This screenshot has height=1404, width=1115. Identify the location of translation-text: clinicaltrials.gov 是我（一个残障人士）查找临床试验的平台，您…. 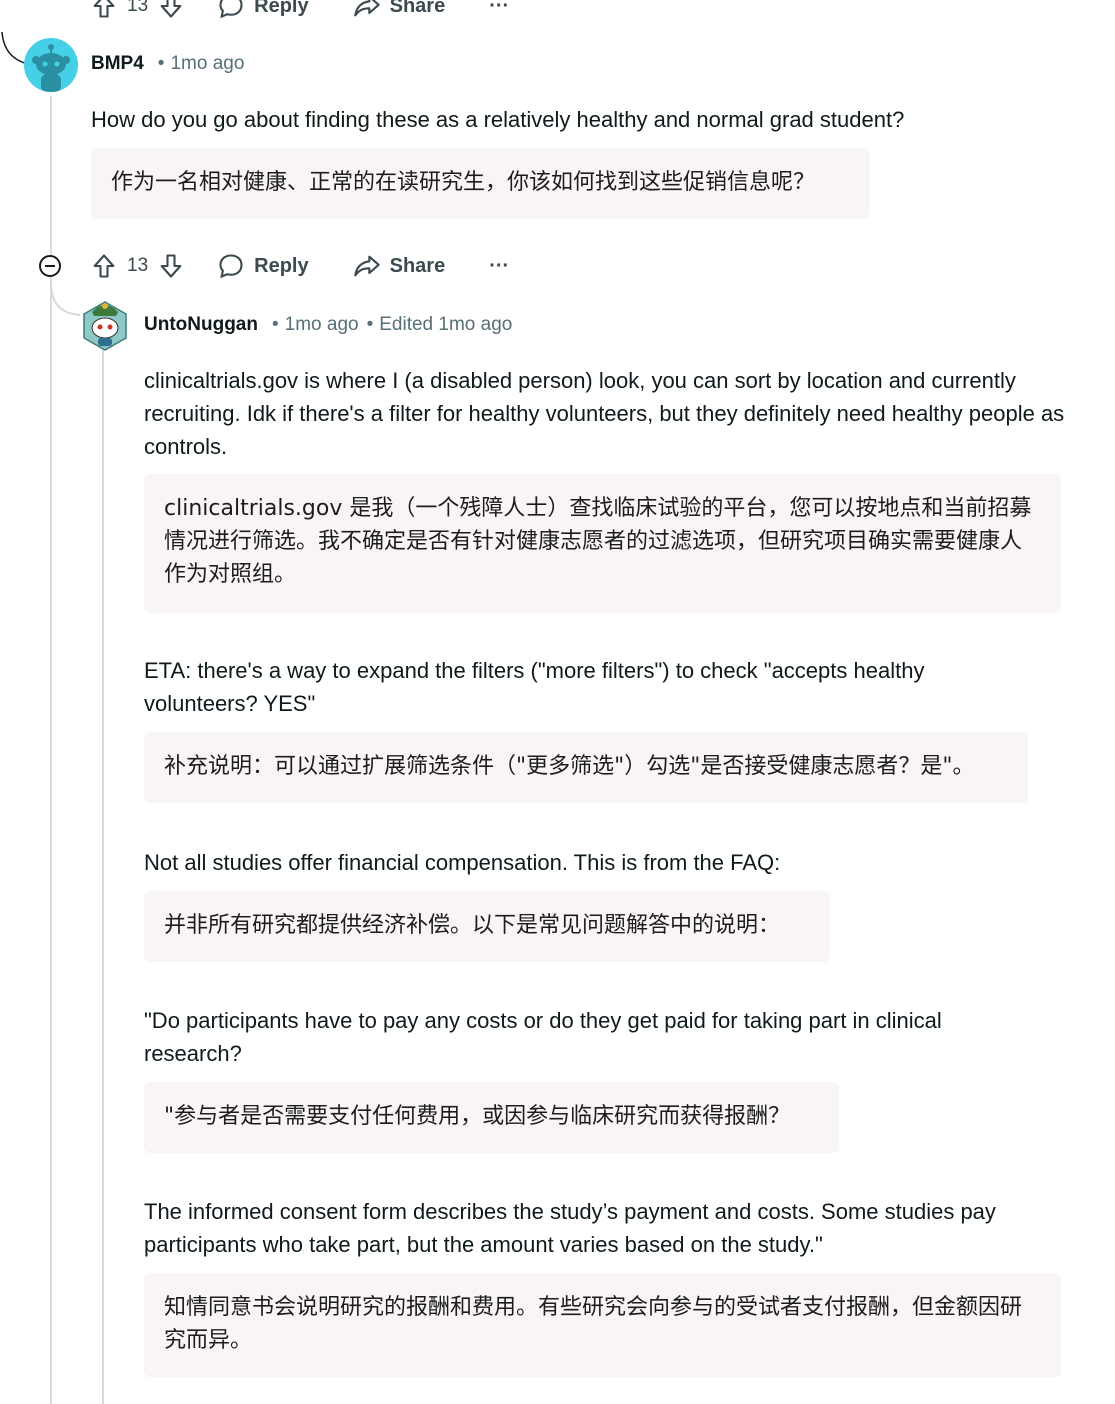
(598, 541).